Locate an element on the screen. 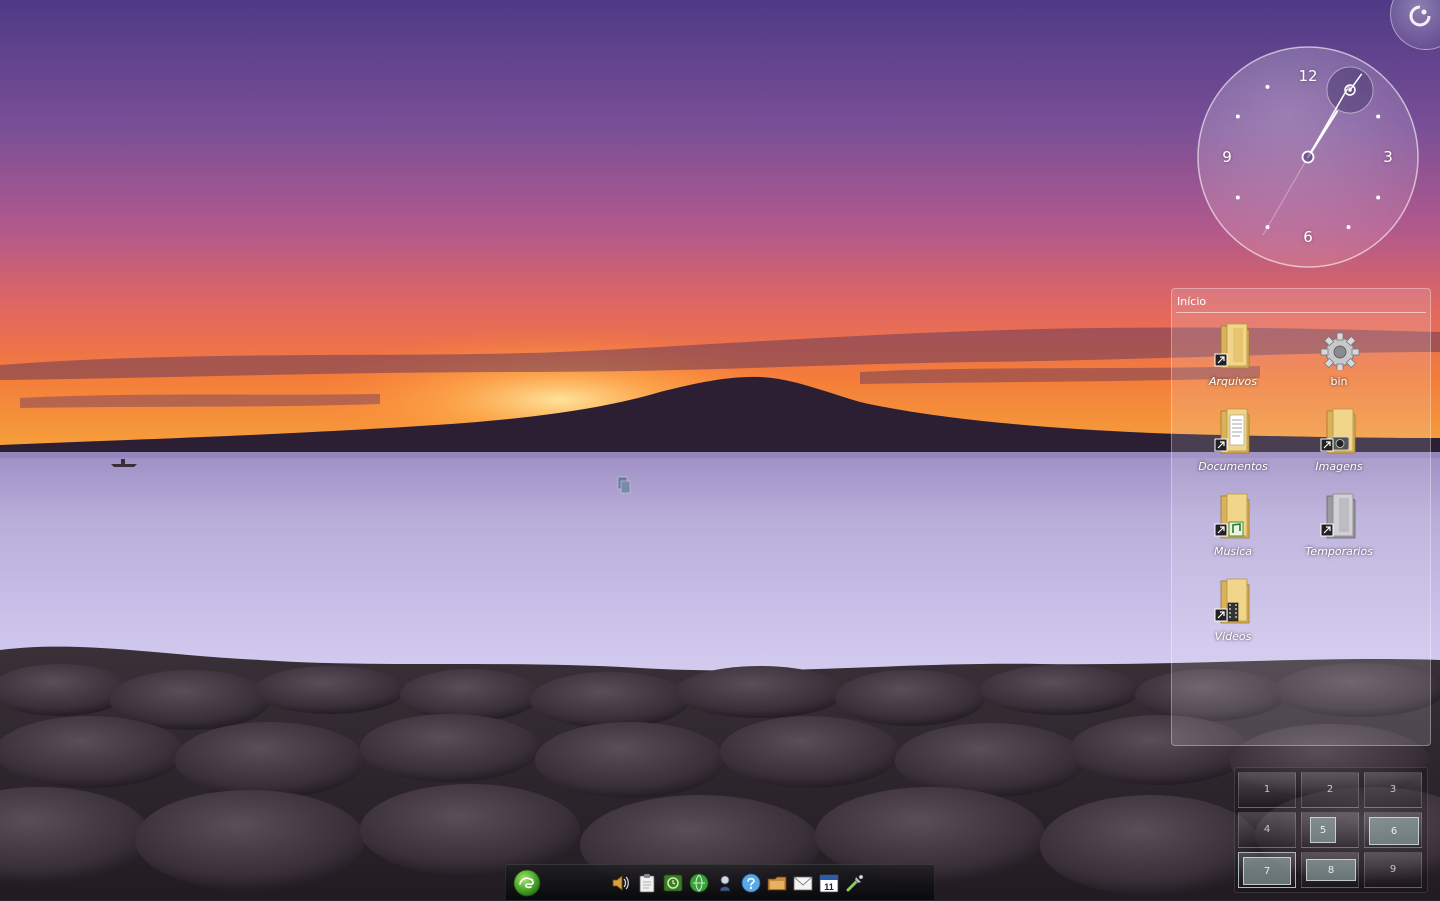 Image resolution: width=1440 pixels, height=901 pixels. pager-desktop-2: 2 is located at coordinates (1330, 790).